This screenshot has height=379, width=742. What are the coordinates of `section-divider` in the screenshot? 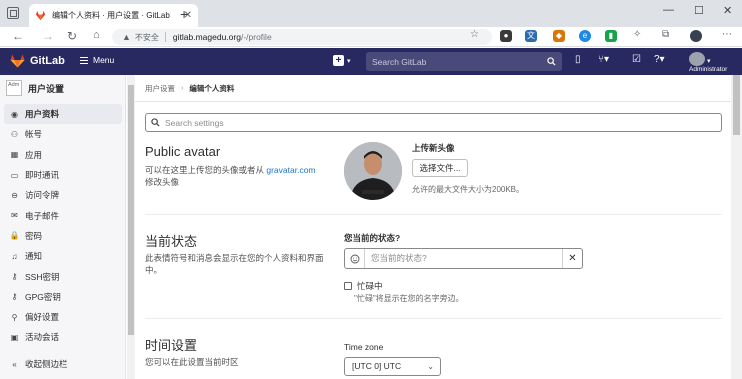 It's located at (433, 318).